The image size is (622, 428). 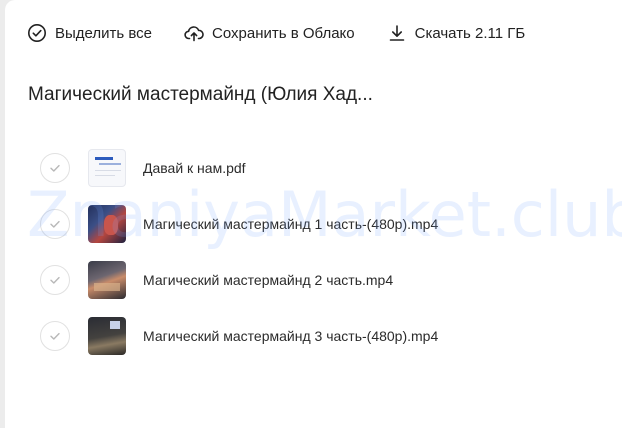 I want to click on file-row: Давай к нам.pdf, so click(x=320, y=168).